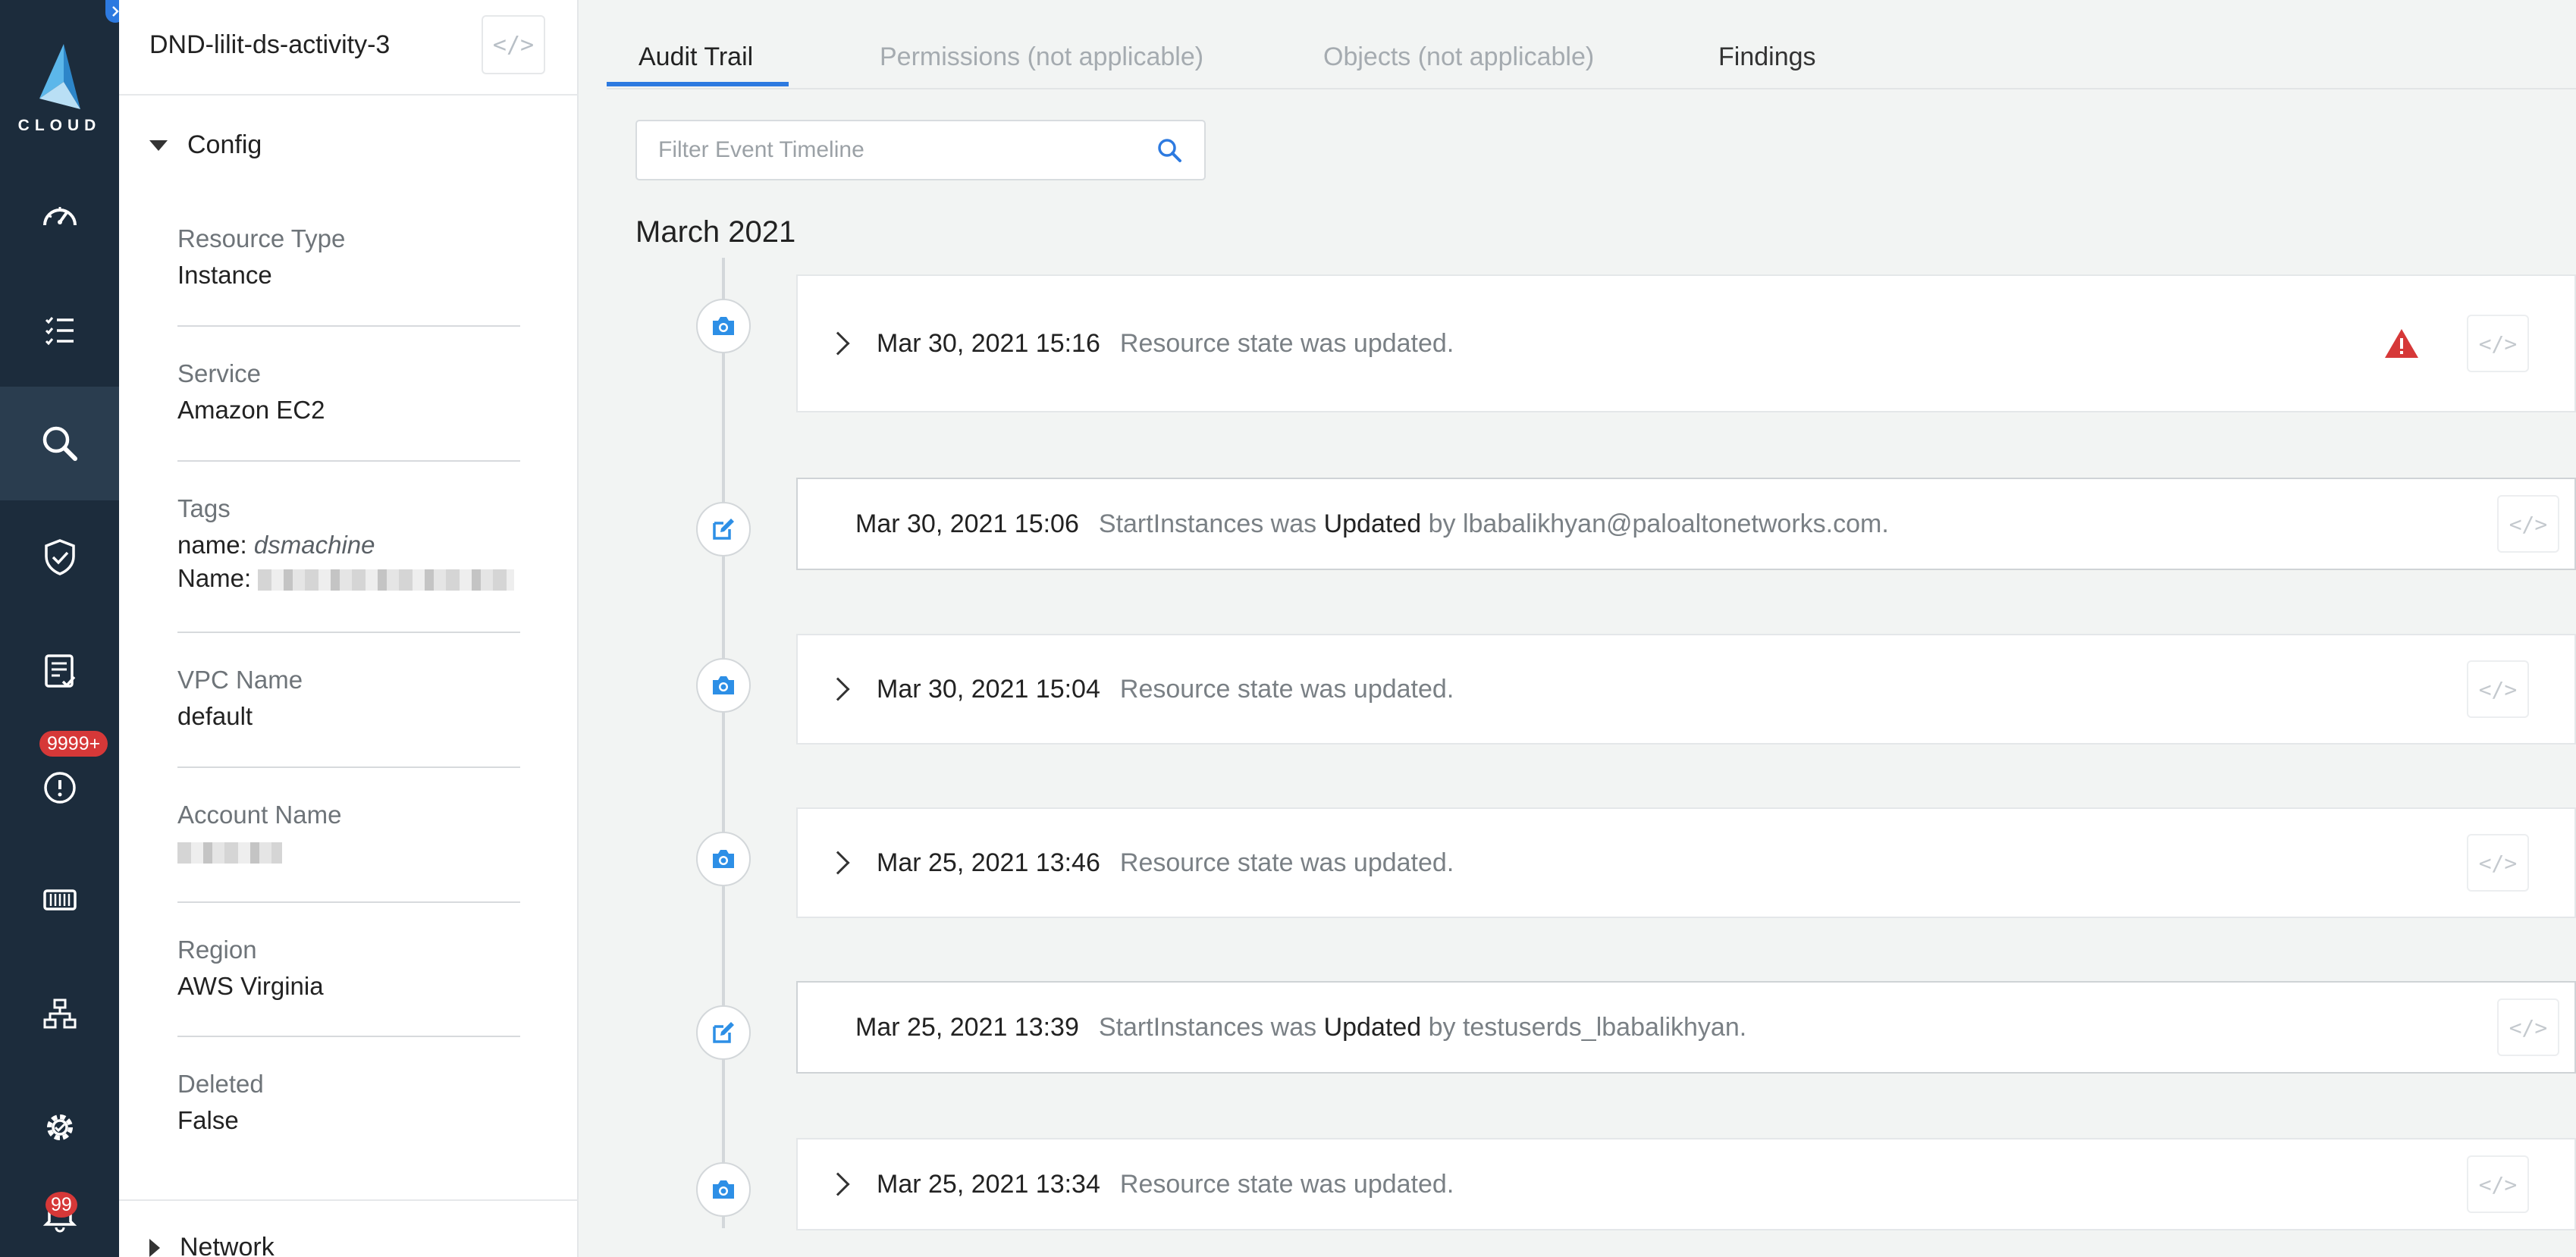  Describe the element at coordinates (59, 217) in the screenshot. I see `nav-dashboard` at that location.